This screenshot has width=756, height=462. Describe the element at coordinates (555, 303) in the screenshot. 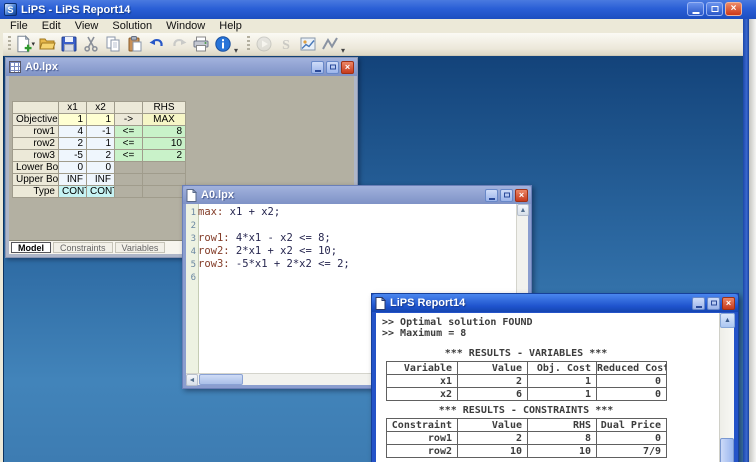

I see `report-window-titlebar: LiPS Report14 ×` at that location.